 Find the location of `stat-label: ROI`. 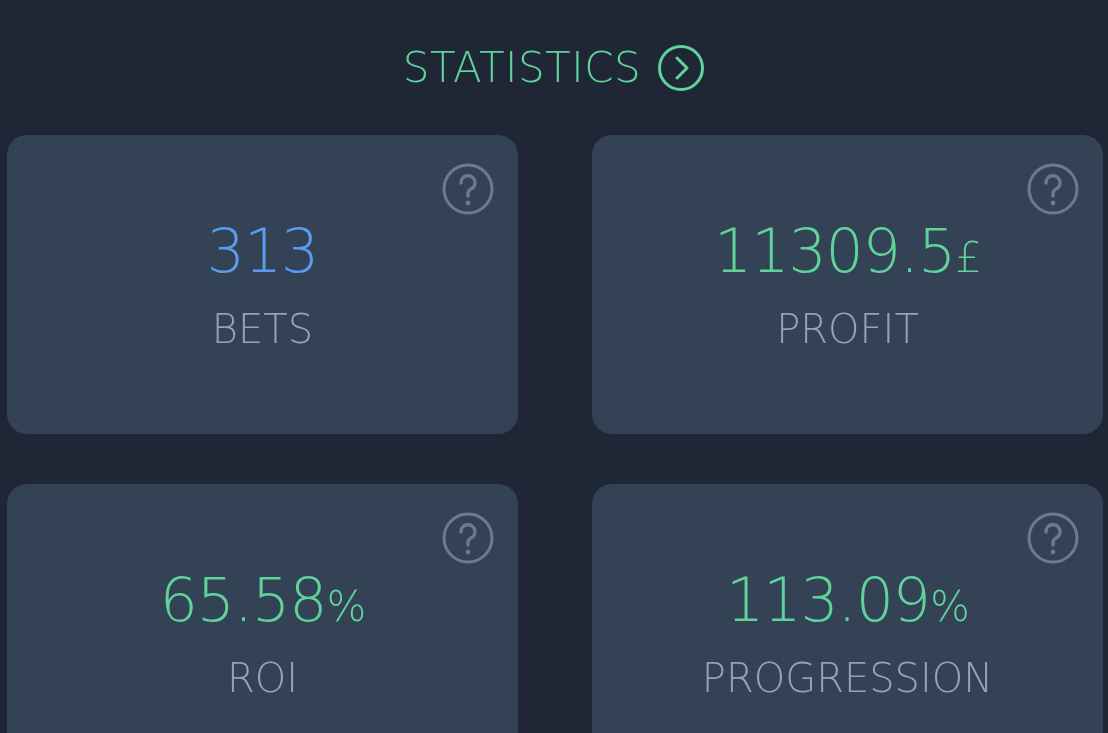

stat-label: ROI is located at coordinates (262, 678).